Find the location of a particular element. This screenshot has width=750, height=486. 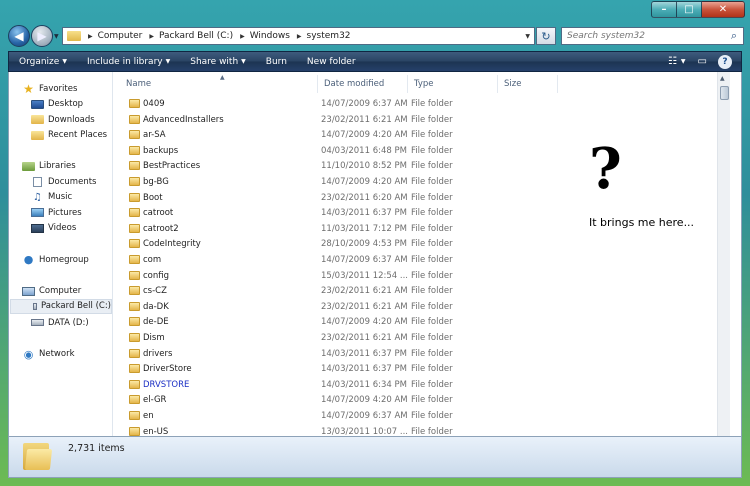

sidebar-item-videos: Videos is located at coordinates (42, 228).